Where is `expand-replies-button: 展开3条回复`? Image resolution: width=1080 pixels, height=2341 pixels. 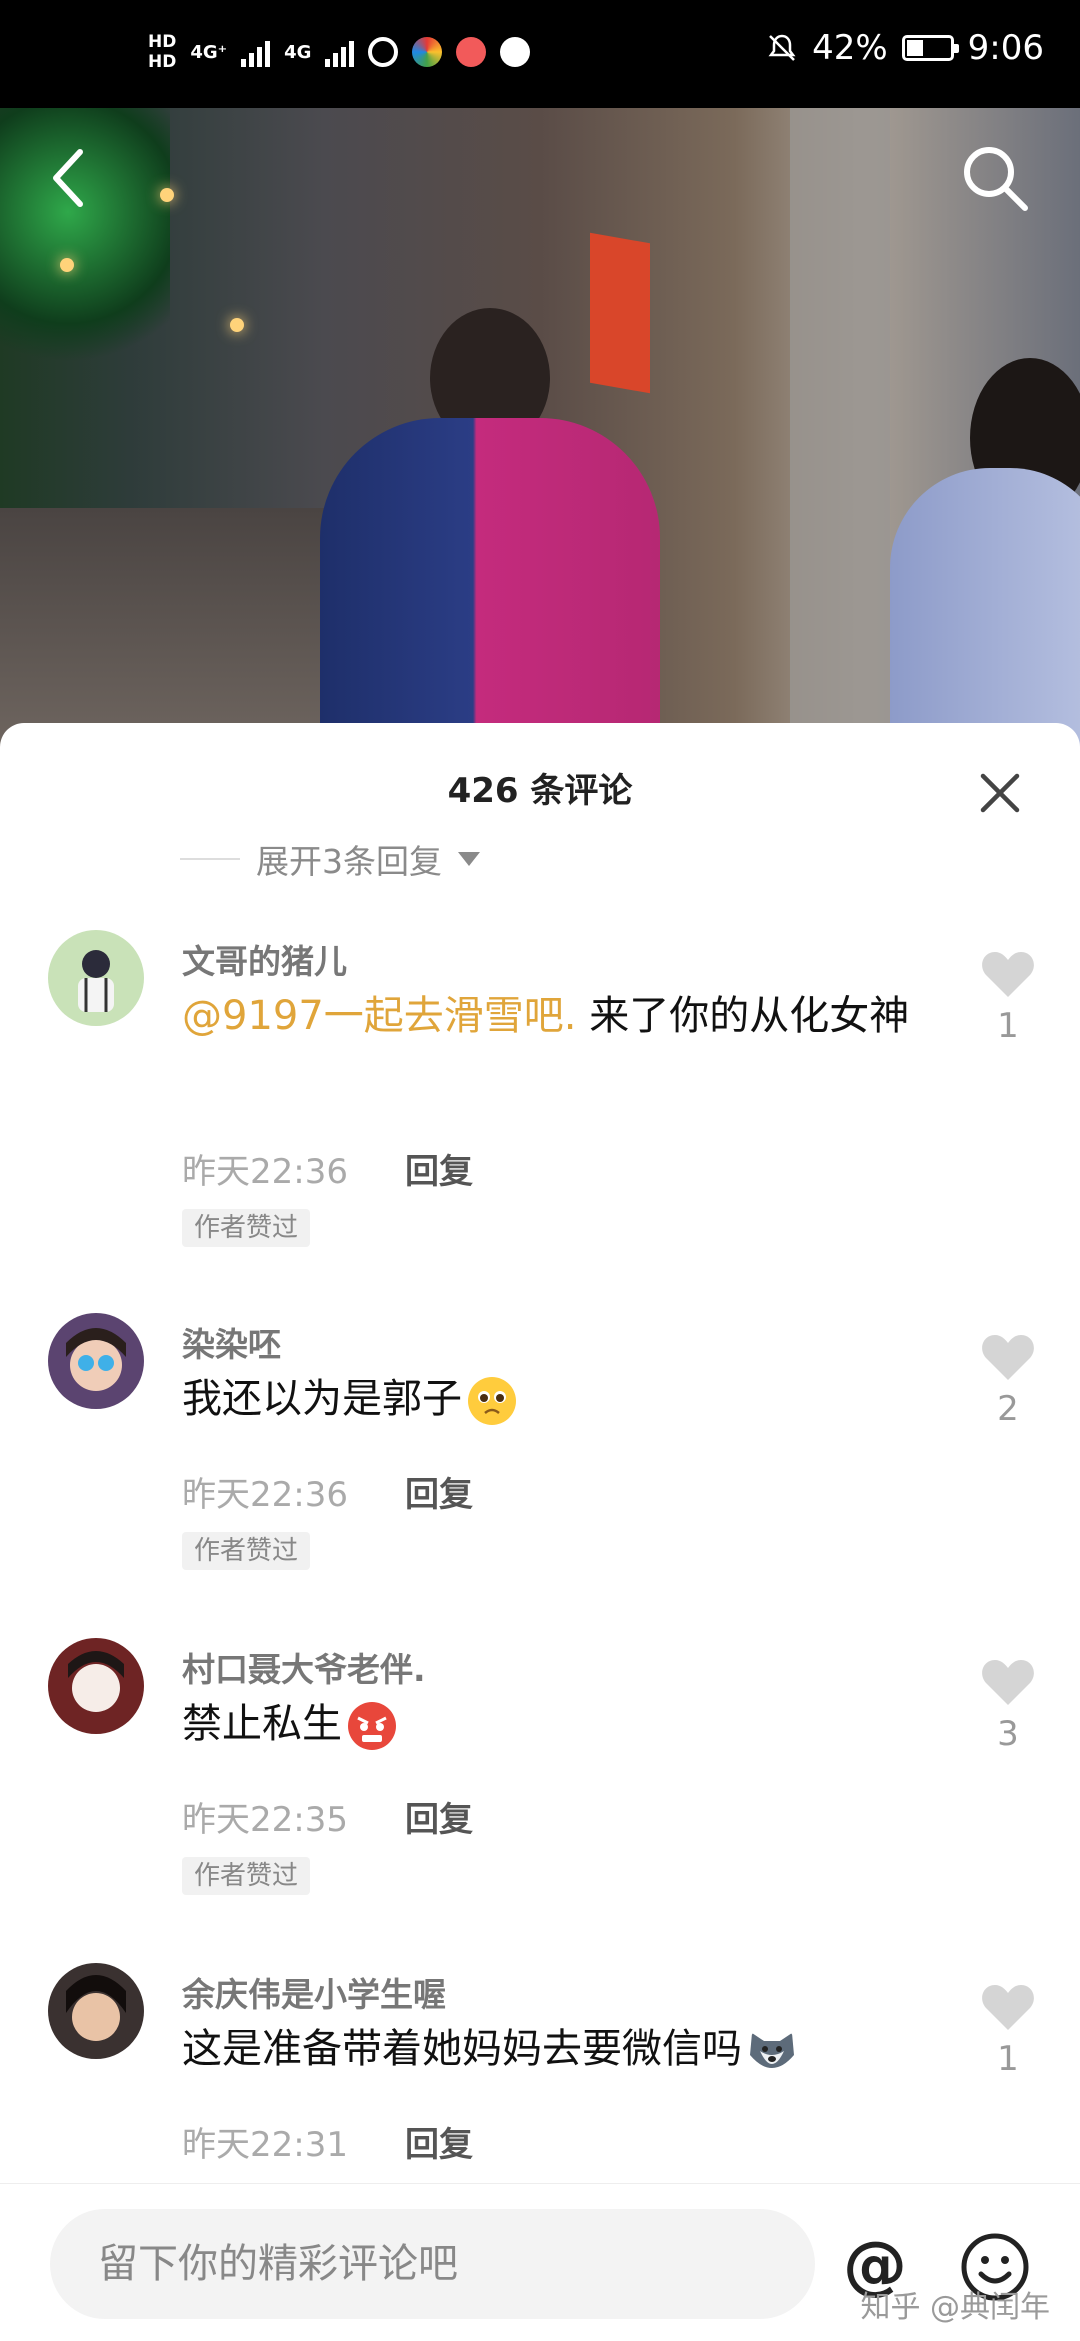 expand-replies-button: 展开3条回复 is located at coordinates (330, 859).